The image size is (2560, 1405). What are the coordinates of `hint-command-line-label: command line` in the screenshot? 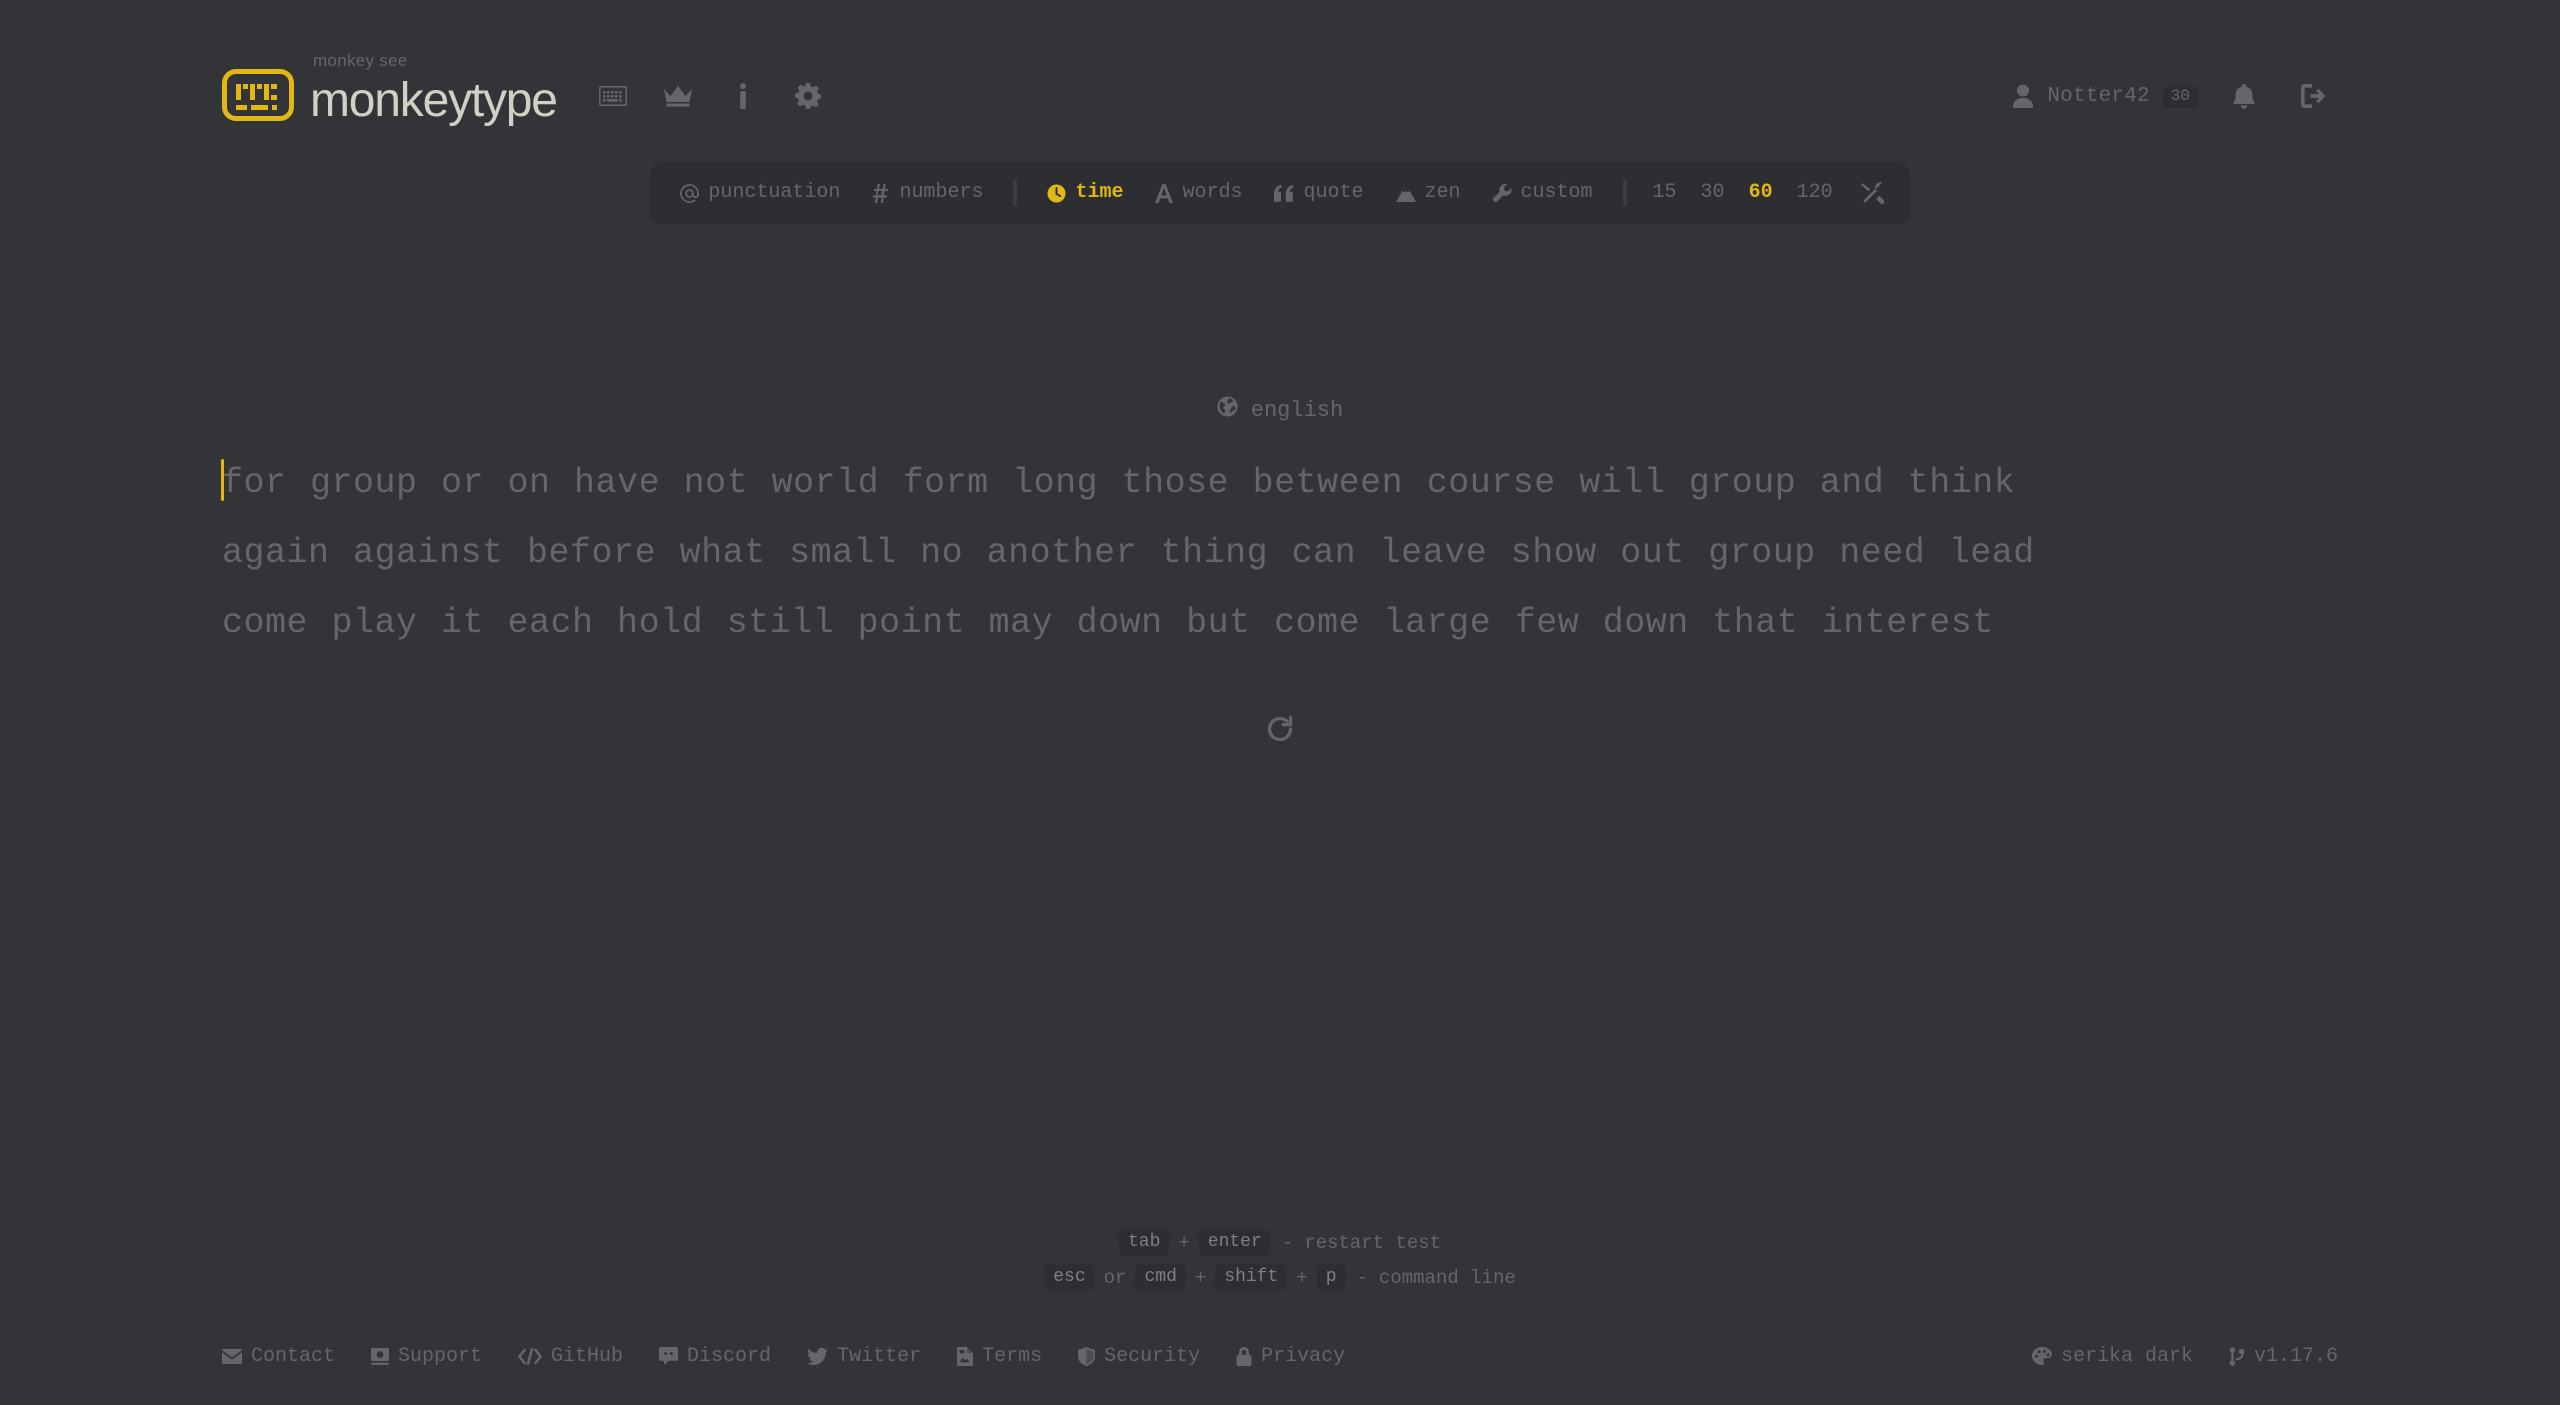 It's located at (1447, 1277).